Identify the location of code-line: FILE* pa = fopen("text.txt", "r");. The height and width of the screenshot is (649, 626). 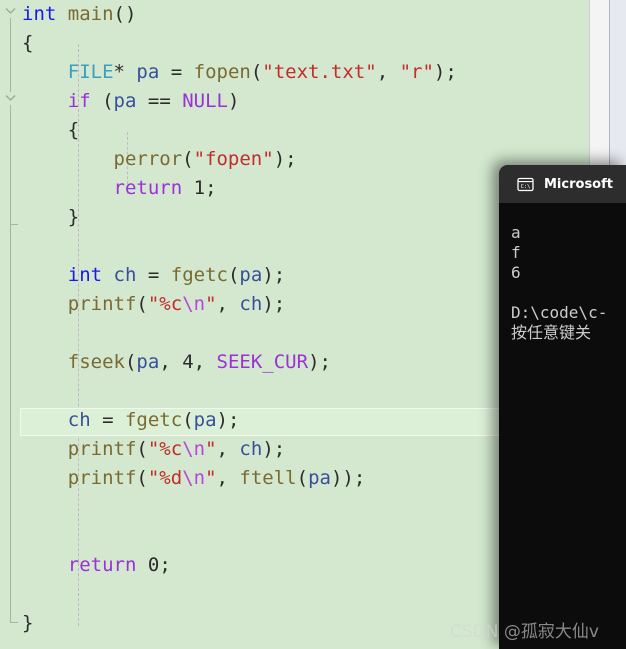
(313, 72).